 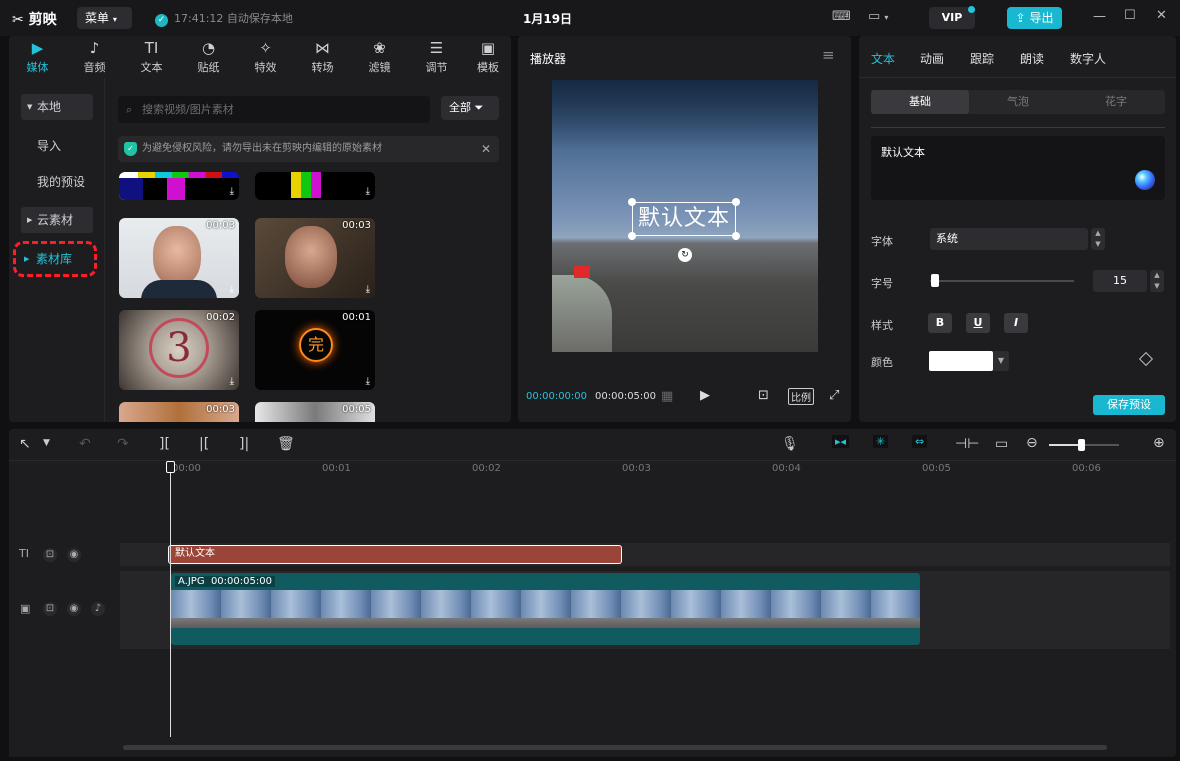 I want to click on size-stepper: ▲ ▼, so click(x=1157, y=281).